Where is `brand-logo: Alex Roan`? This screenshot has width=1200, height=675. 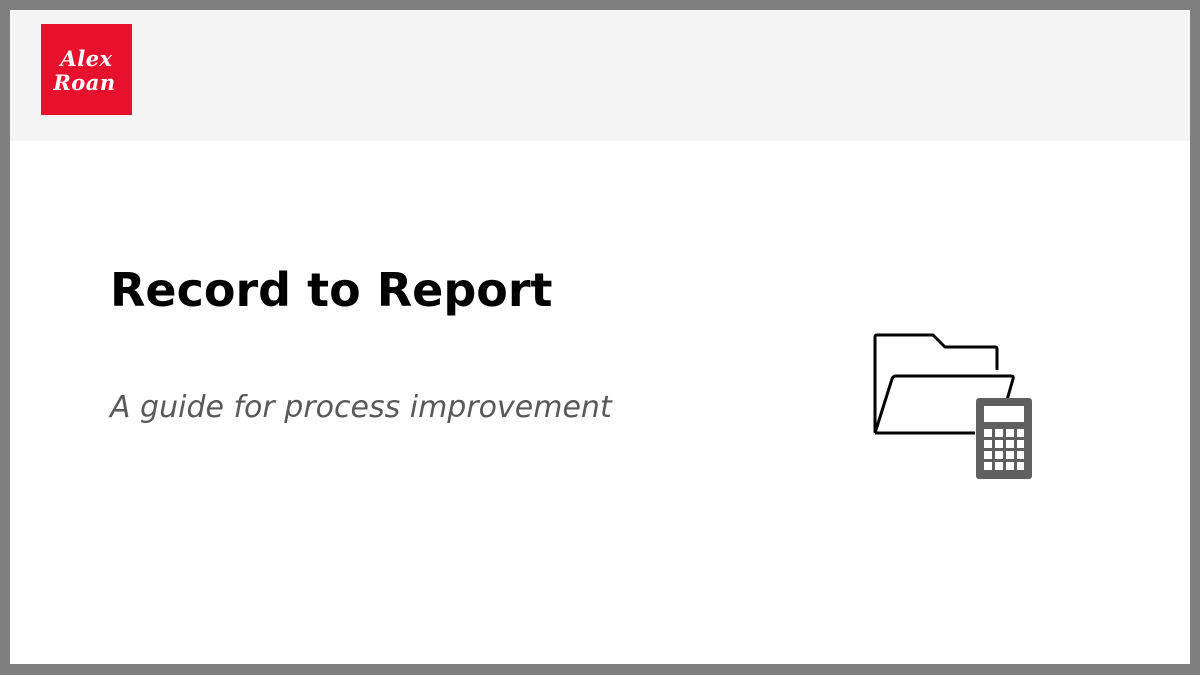 brand-logo: Alex Roan is located at coordinates (86, 69).